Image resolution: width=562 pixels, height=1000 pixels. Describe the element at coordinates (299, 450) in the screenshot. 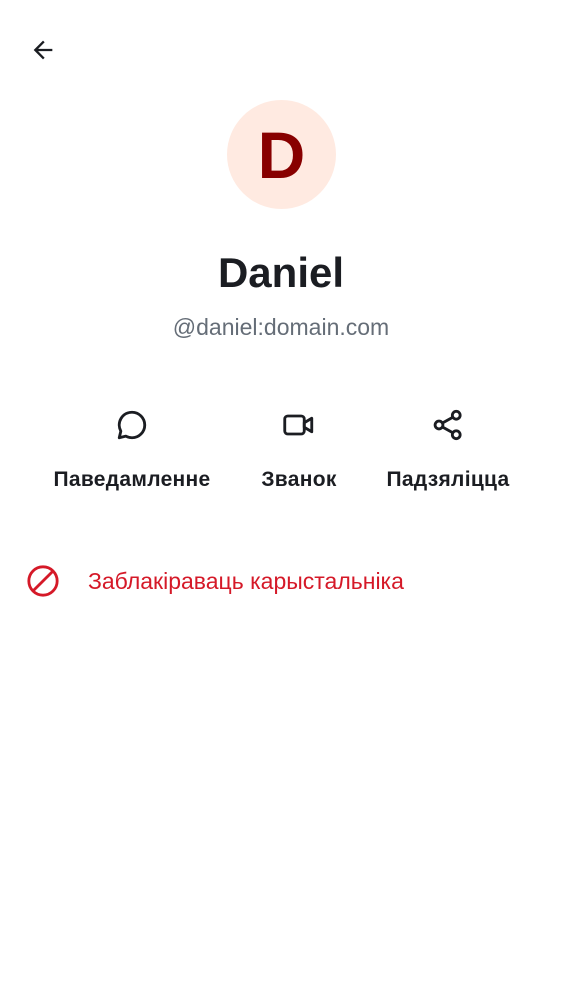

I see `call-button: Званок` at that location.